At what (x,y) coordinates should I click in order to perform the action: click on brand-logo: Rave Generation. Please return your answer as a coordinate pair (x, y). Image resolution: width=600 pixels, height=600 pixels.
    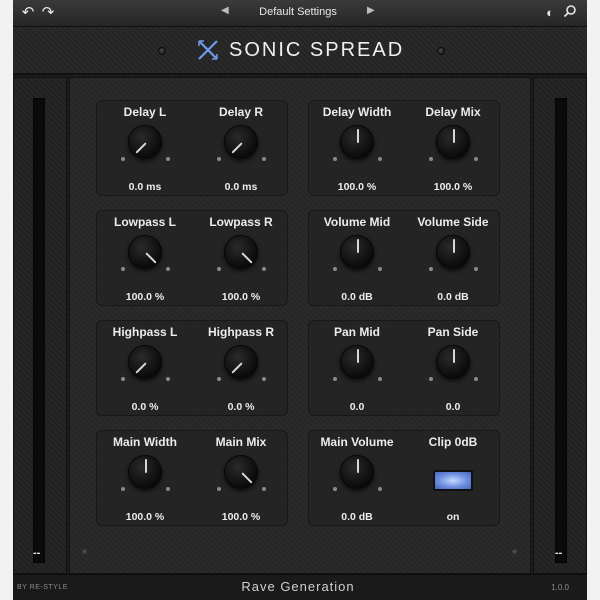
    Looking at the image, I should click on (298, 586).